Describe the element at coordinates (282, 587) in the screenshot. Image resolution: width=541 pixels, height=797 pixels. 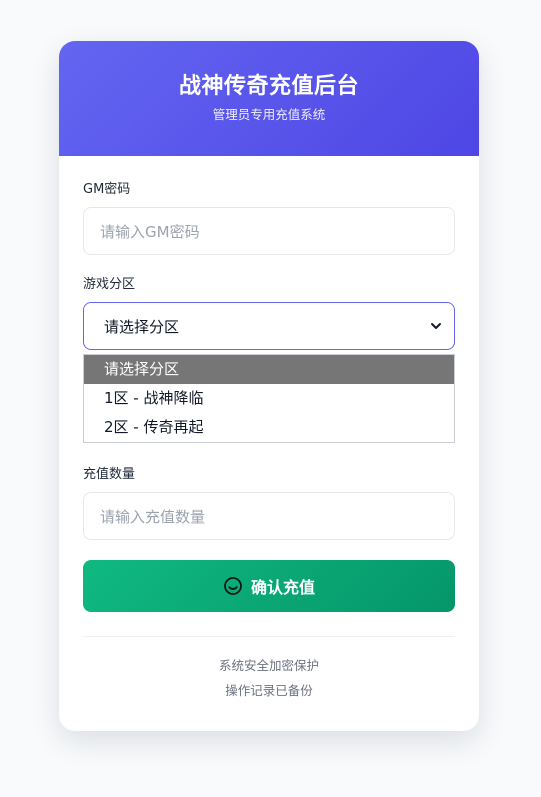
I see `submit-button-label: 确认充值` at that location.